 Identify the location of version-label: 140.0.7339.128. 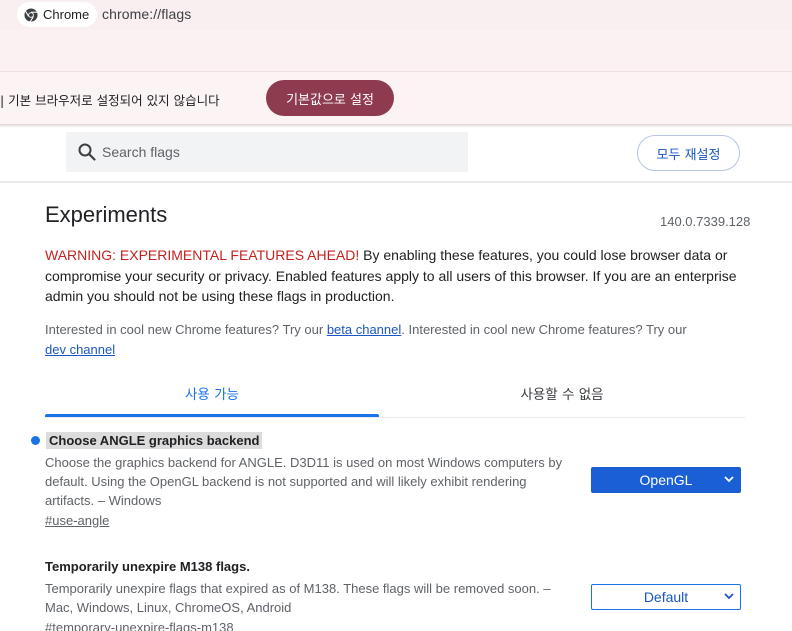
(705, 221).